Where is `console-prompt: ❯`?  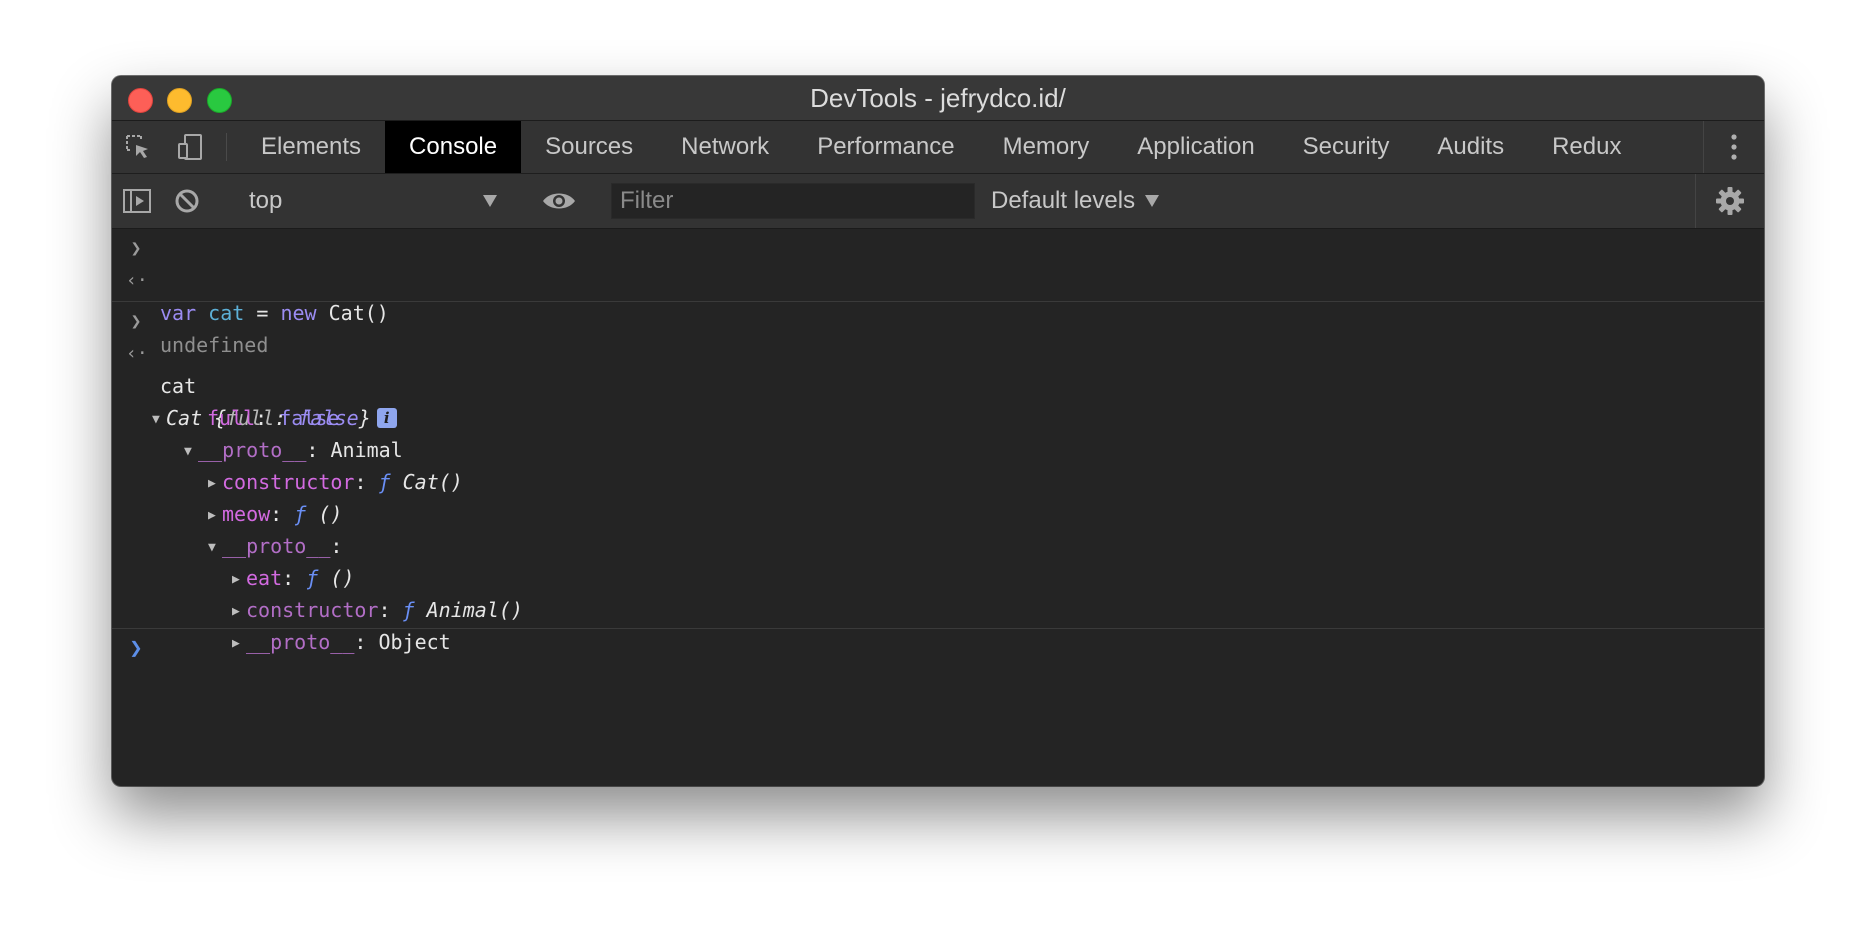
console-prompt: ❯ is located at coordinates (938, 649).